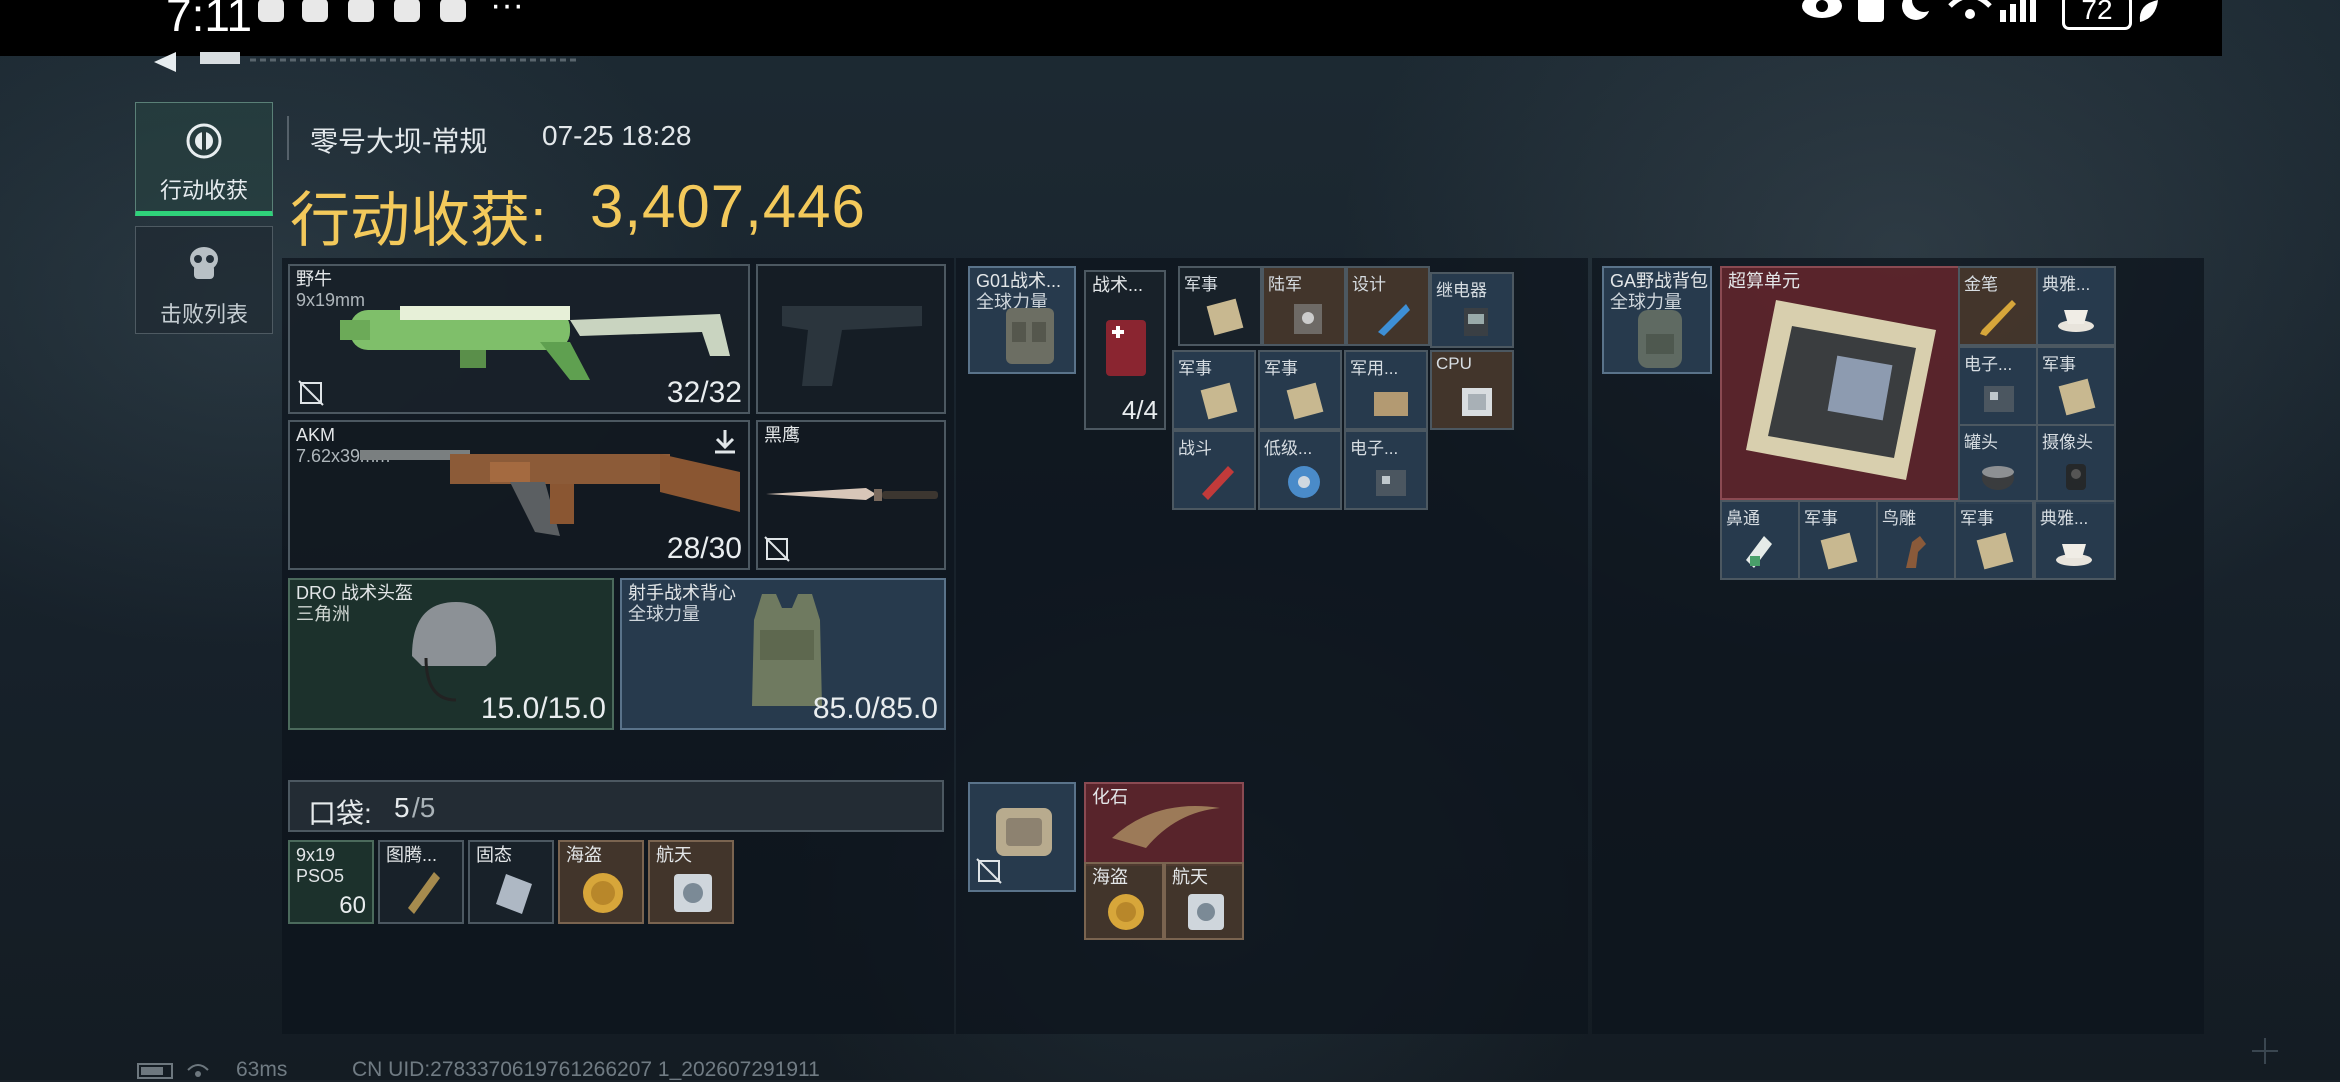 The width and height of the screenshot is (2340, 1082). I want to click on pocket-item: 海盗, so click(601, 882).